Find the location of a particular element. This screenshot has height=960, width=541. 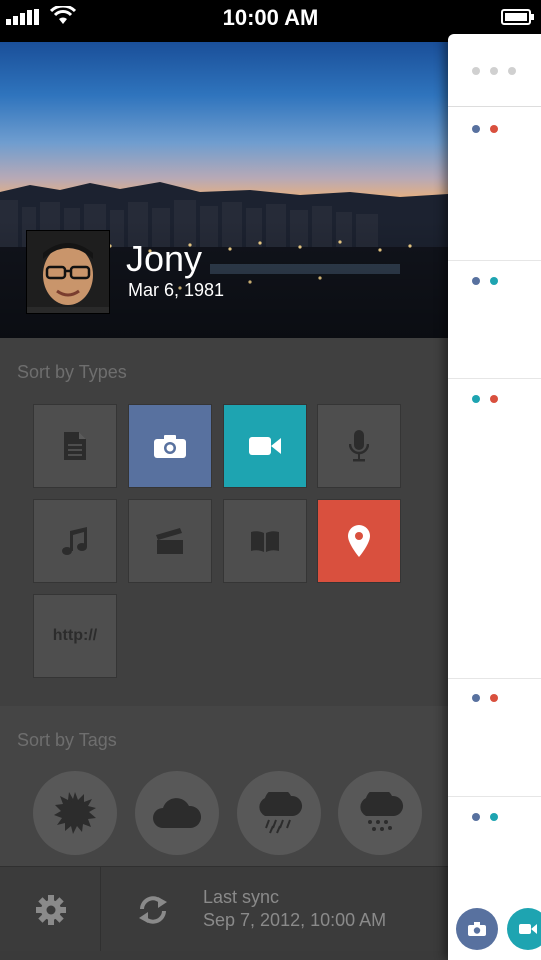

avatar is located at coordinates (68, 272).